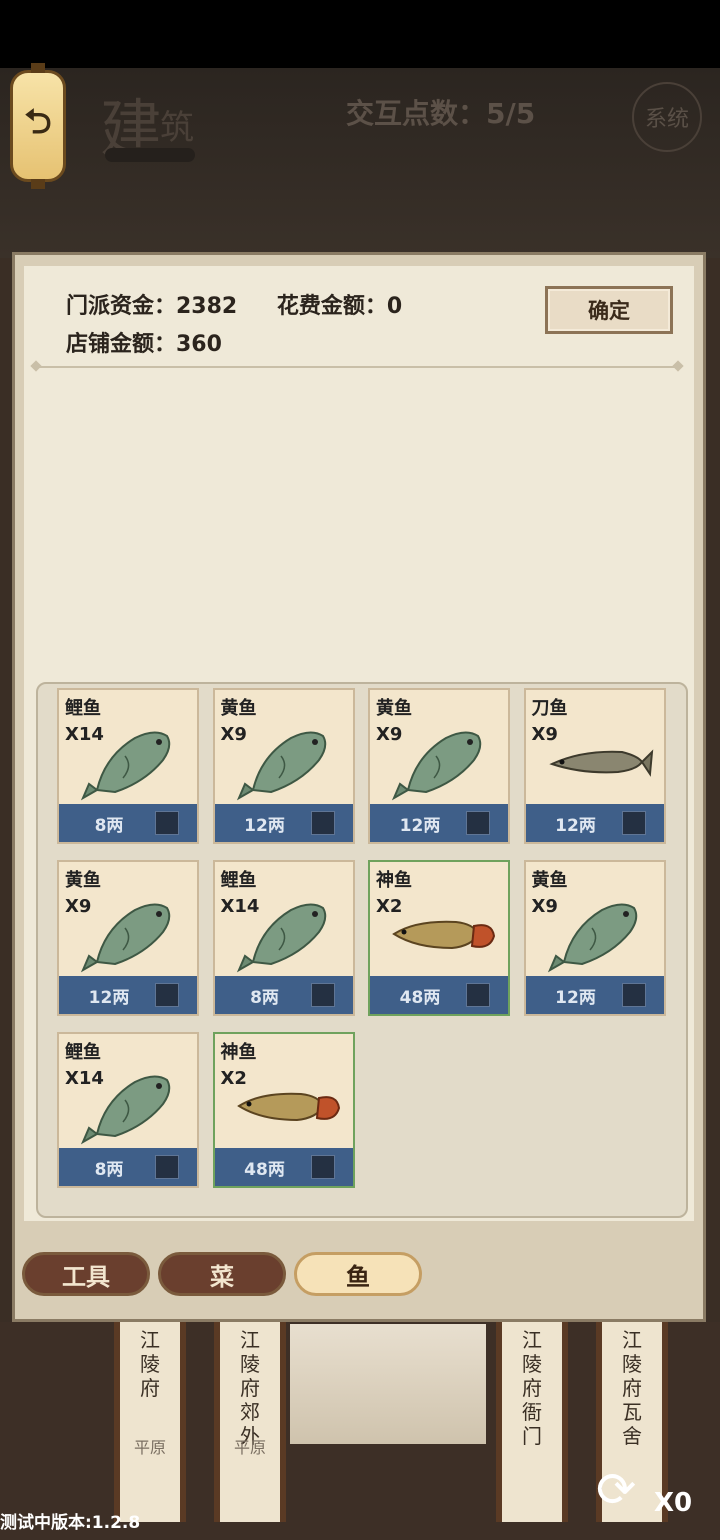 The image size is (720, 1540). Describe the element at coordinates (177, 128) in the screenshot. I see `page-title-sub: 筑` at that location.